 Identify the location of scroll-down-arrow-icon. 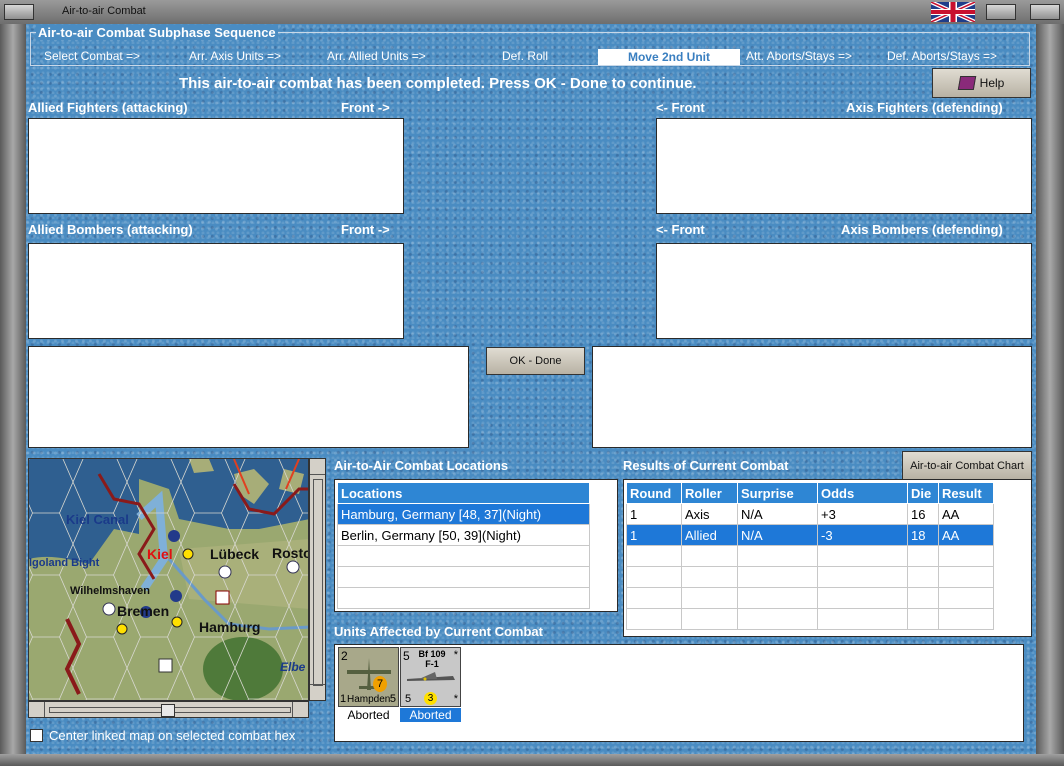
(317, 692).